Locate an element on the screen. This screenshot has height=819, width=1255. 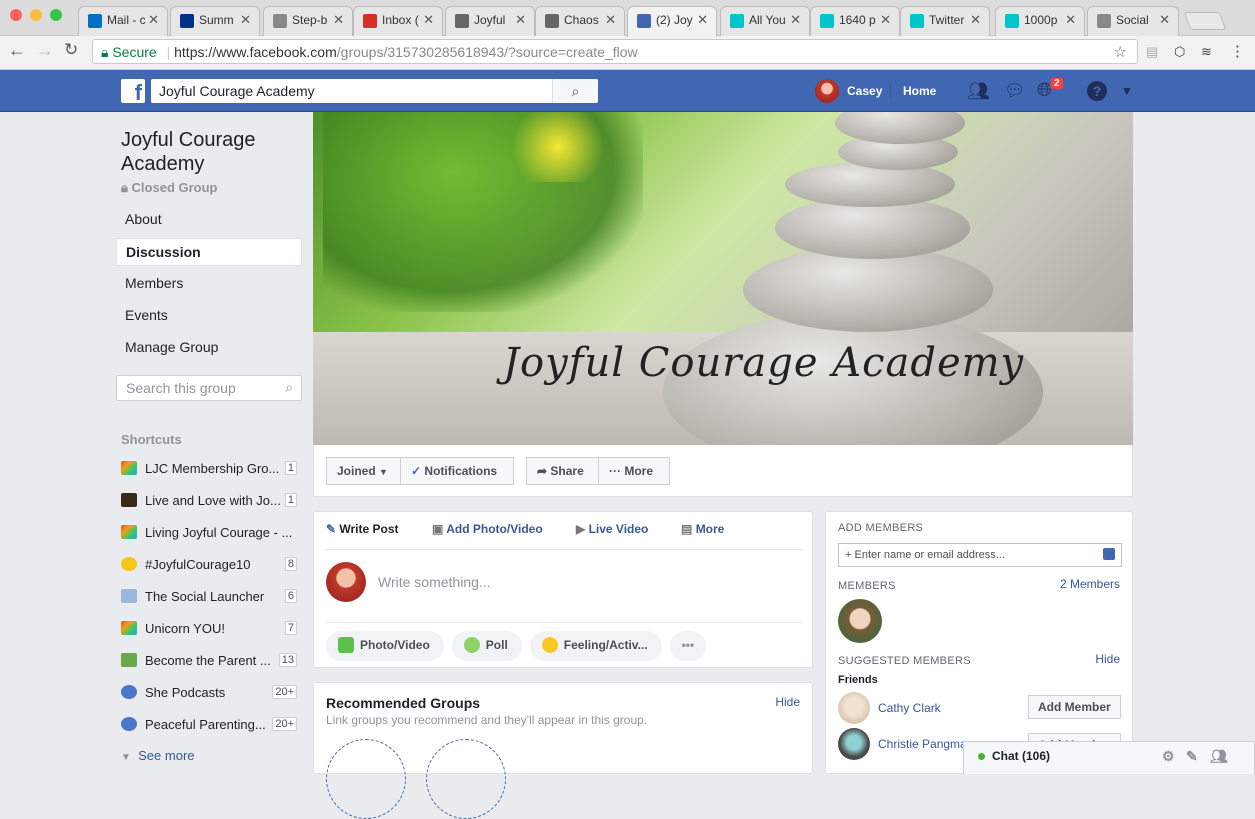
messenger-icon: 💬︎ is located at coordinates (1015, 91).